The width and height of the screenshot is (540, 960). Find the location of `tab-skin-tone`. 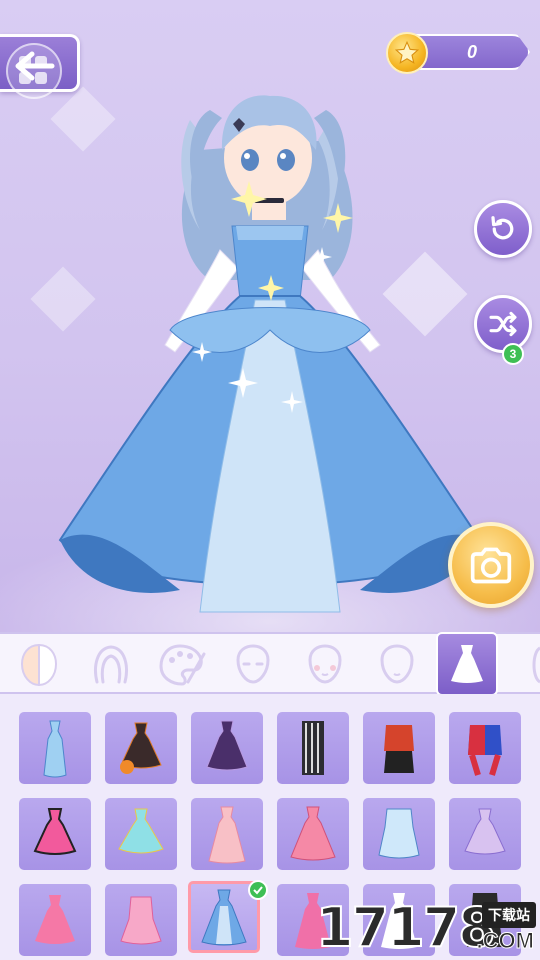

tab-skin-tone is located at coordinates (39, 665).